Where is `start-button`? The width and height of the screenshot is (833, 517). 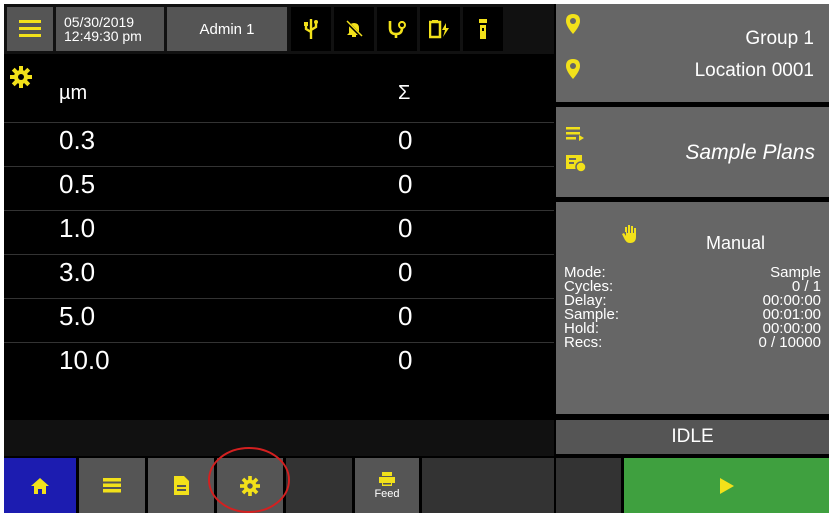
start-button is located at coordinates (726, 485).